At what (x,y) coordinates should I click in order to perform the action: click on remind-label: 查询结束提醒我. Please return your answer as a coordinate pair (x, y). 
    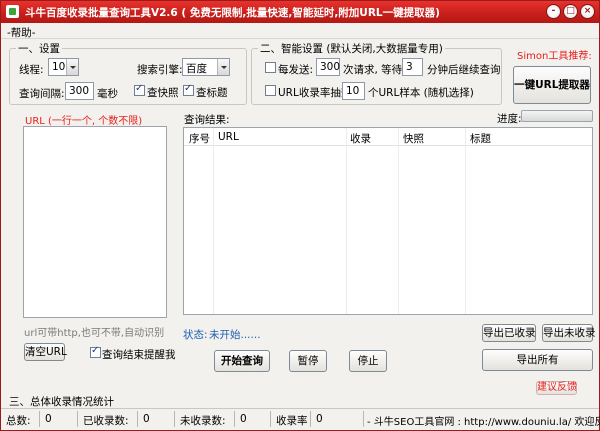
    Looking at the image, I should click on (139, 355).